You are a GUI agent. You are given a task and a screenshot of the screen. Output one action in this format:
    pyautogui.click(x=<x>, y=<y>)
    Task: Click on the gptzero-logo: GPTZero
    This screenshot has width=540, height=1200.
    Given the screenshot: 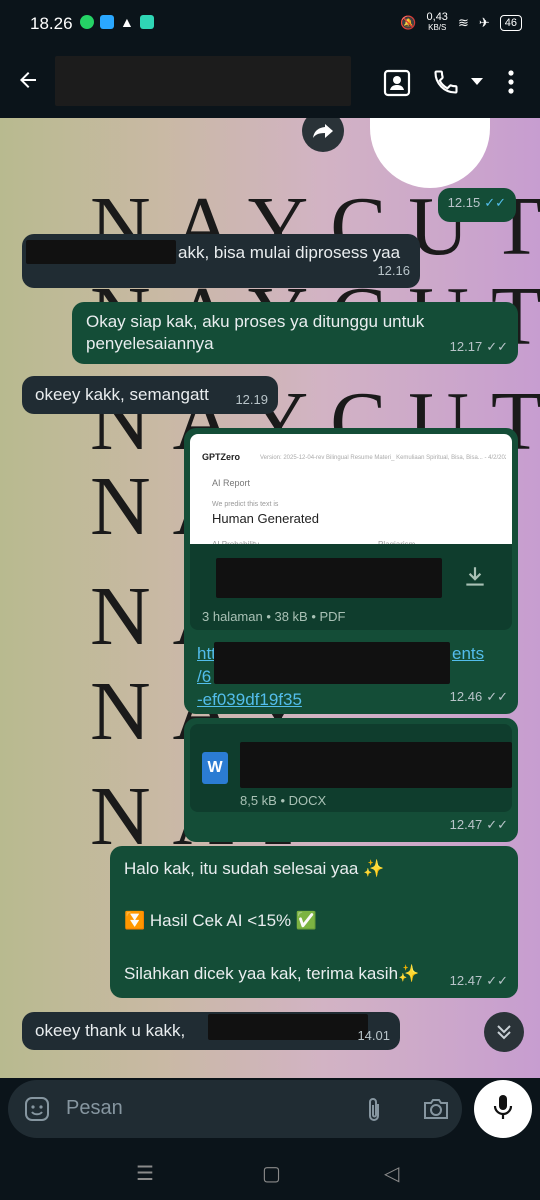 What is the action you would take?
    pyautogui.click(x=221, y=457)
    